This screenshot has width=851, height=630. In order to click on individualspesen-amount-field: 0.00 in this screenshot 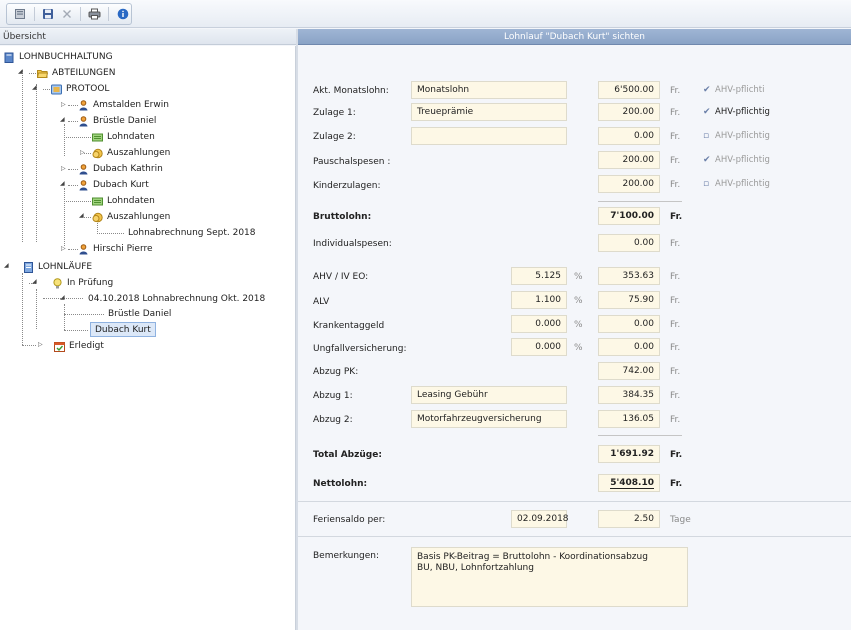, I will do `click(629, 243)`.